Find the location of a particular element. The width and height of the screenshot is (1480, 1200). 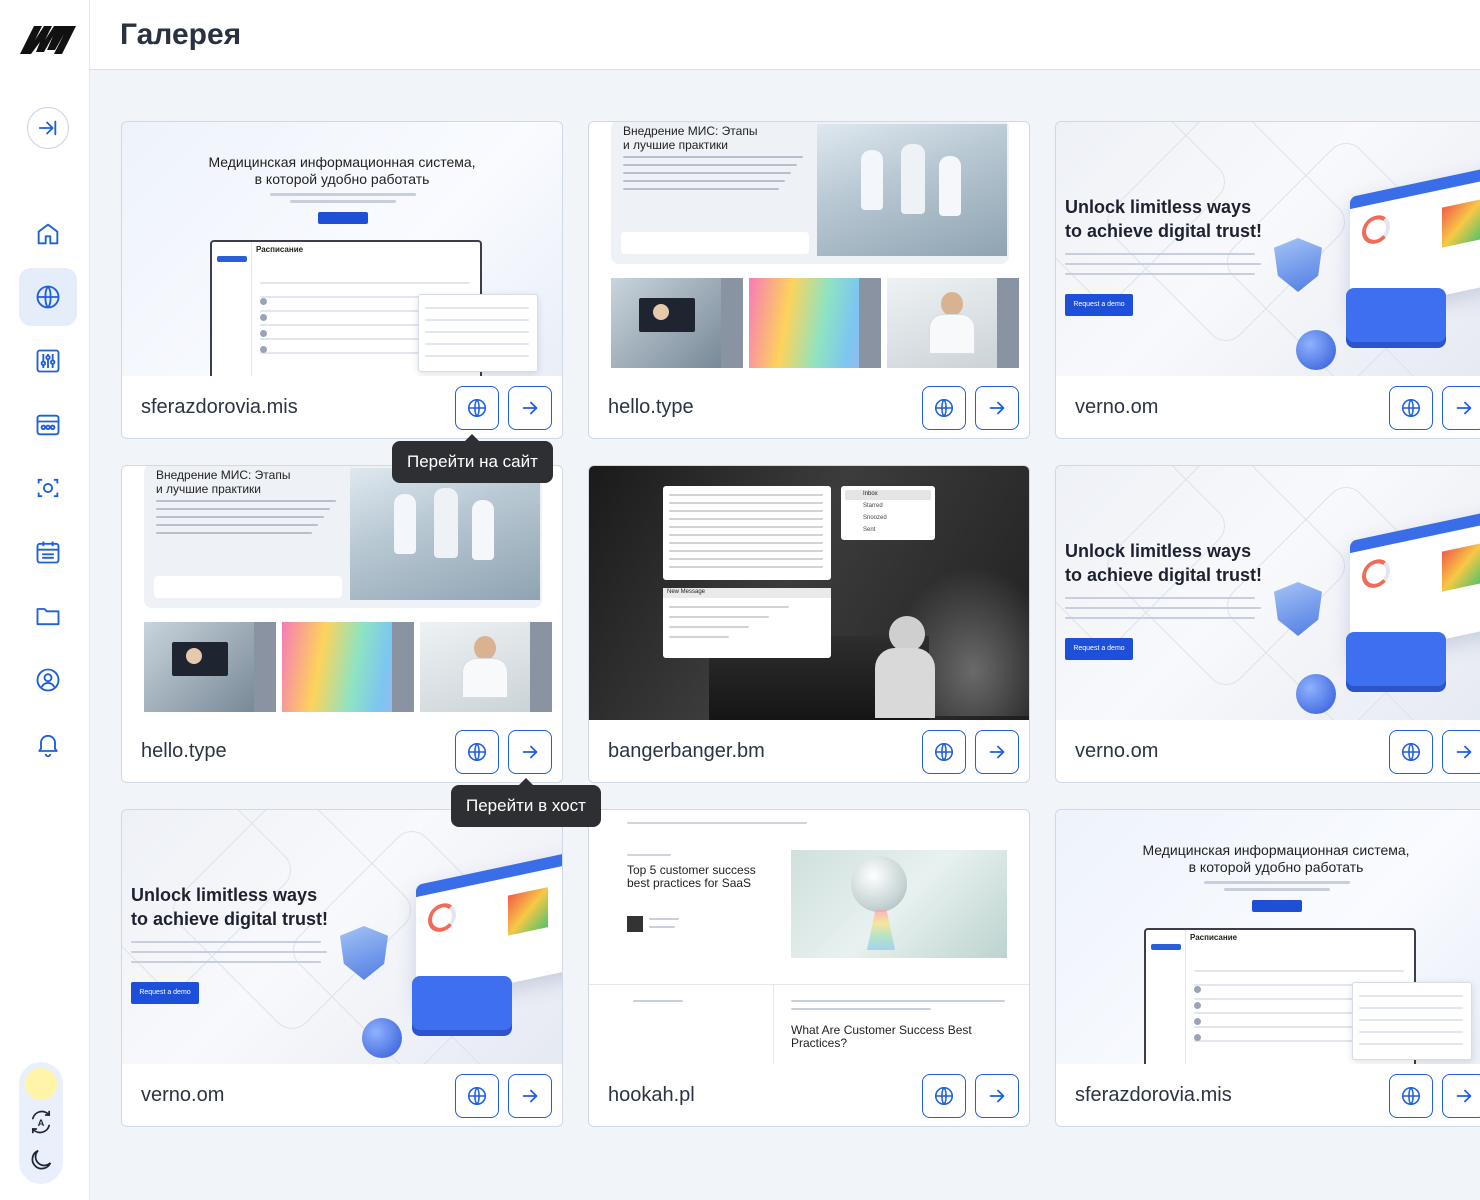

sidebar-item-capture is located at coordinates (48, 488).